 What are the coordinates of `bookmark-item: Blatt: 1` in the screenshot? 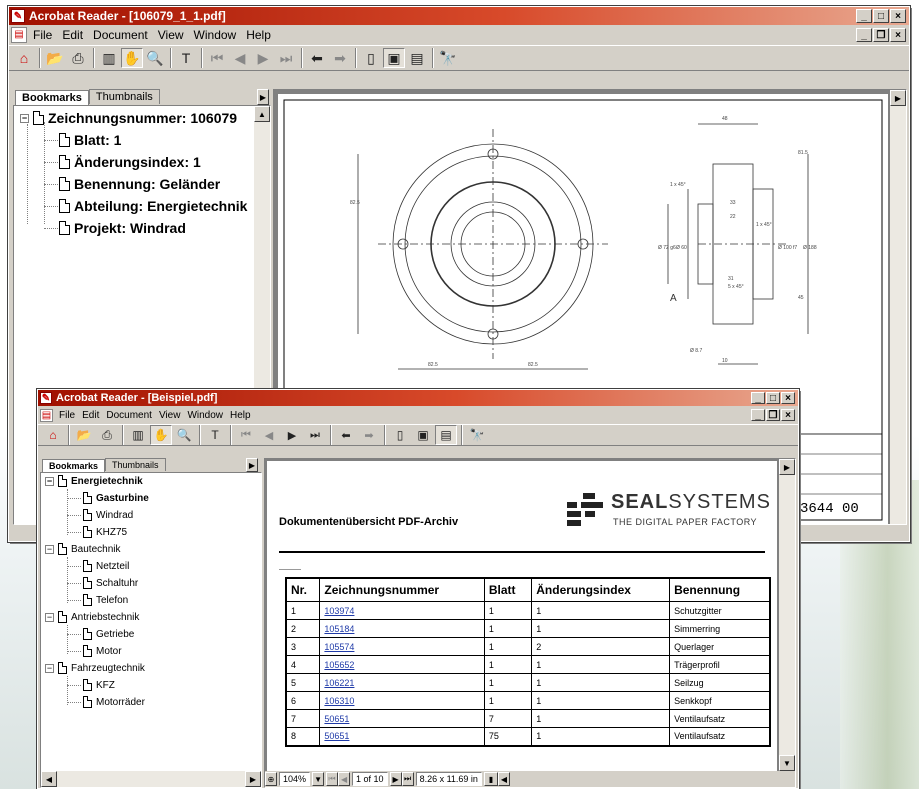 It's located at (82, 140).